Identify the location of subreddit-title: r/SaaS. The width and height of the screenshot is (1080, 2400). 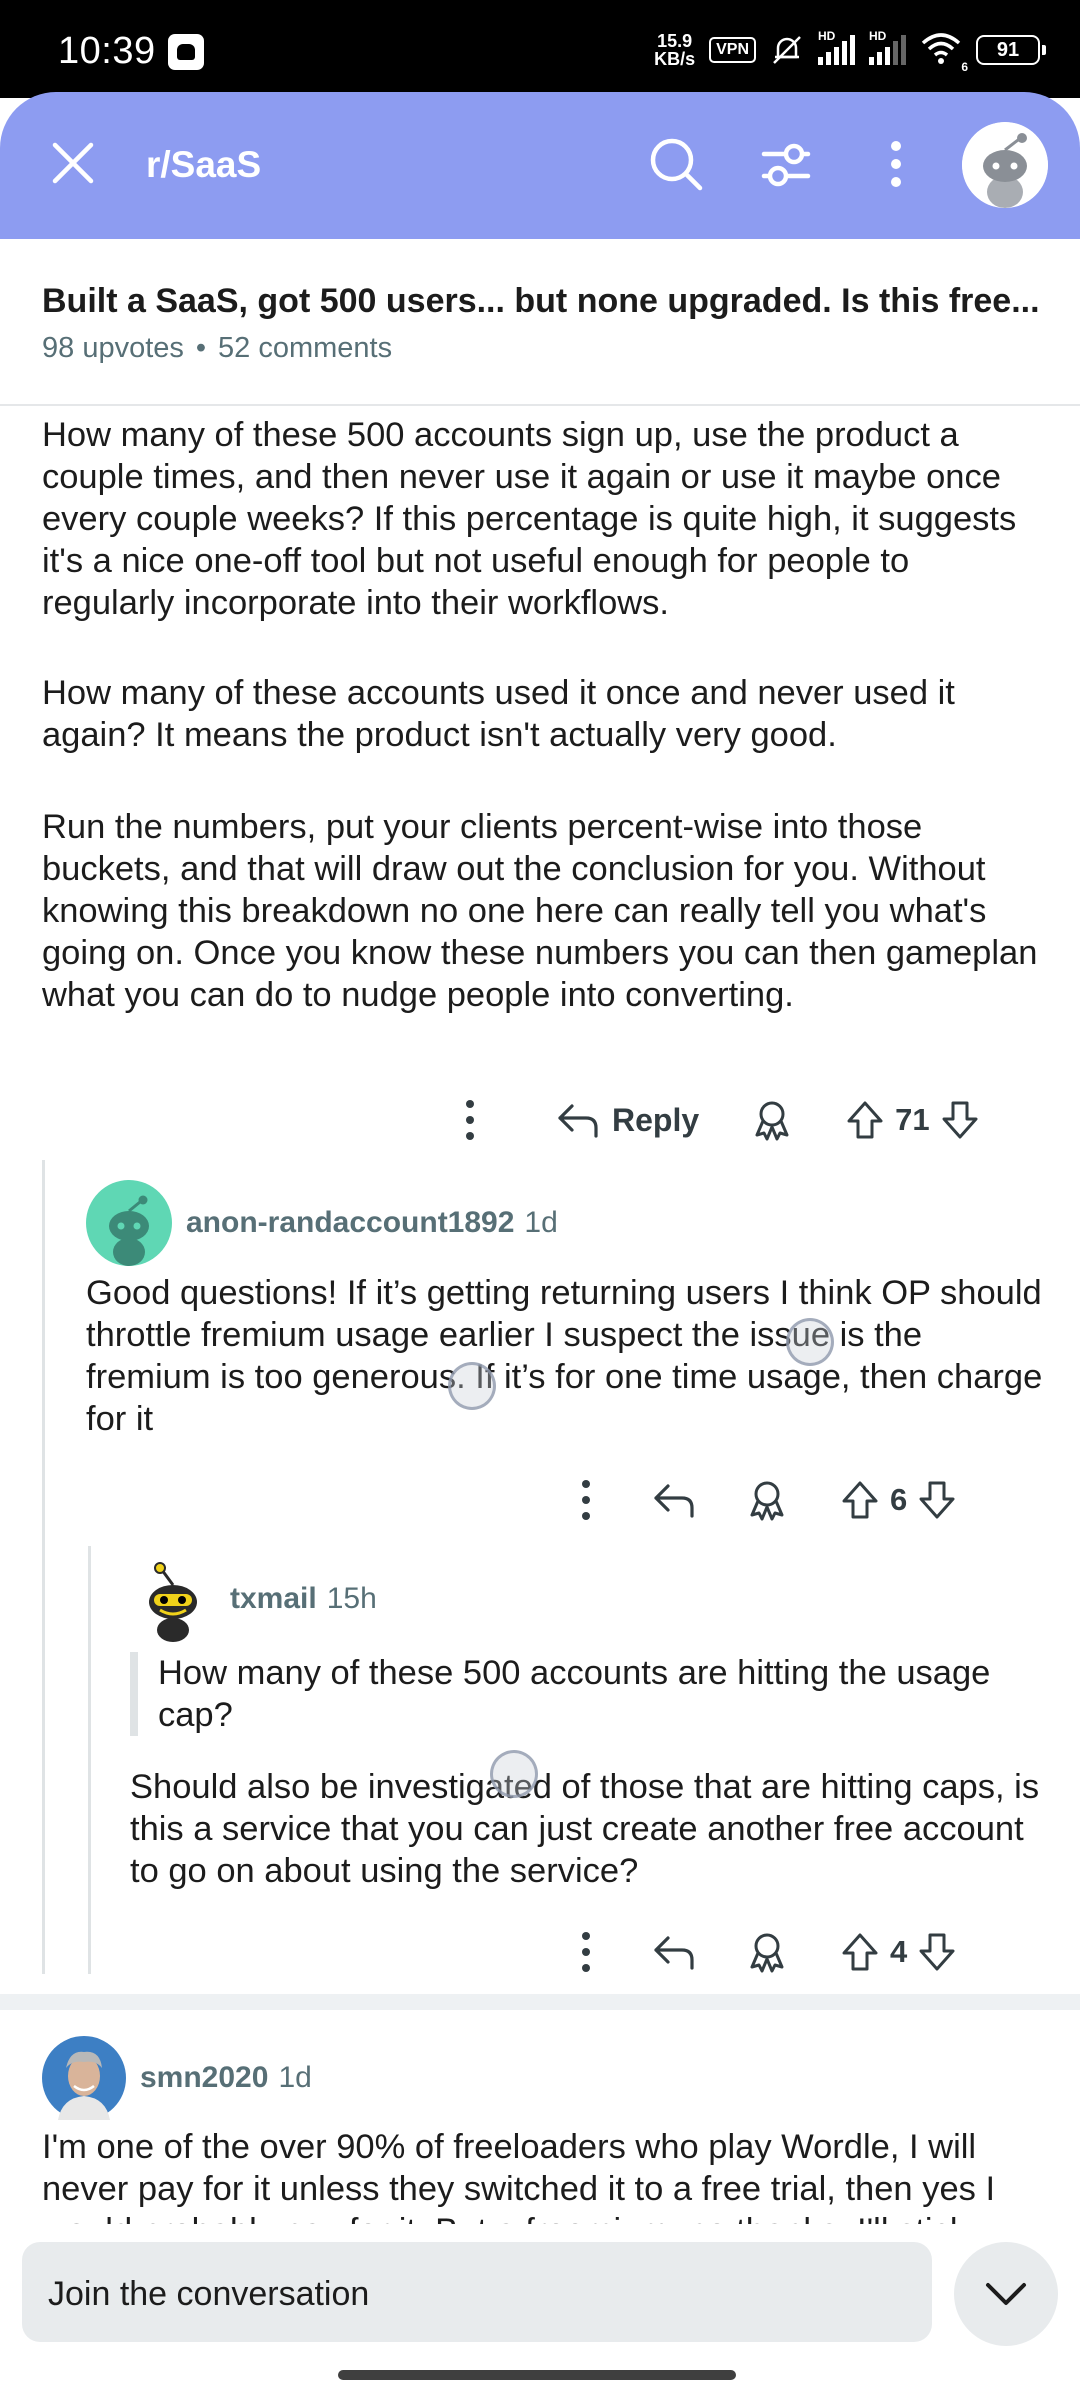
(203, 165).